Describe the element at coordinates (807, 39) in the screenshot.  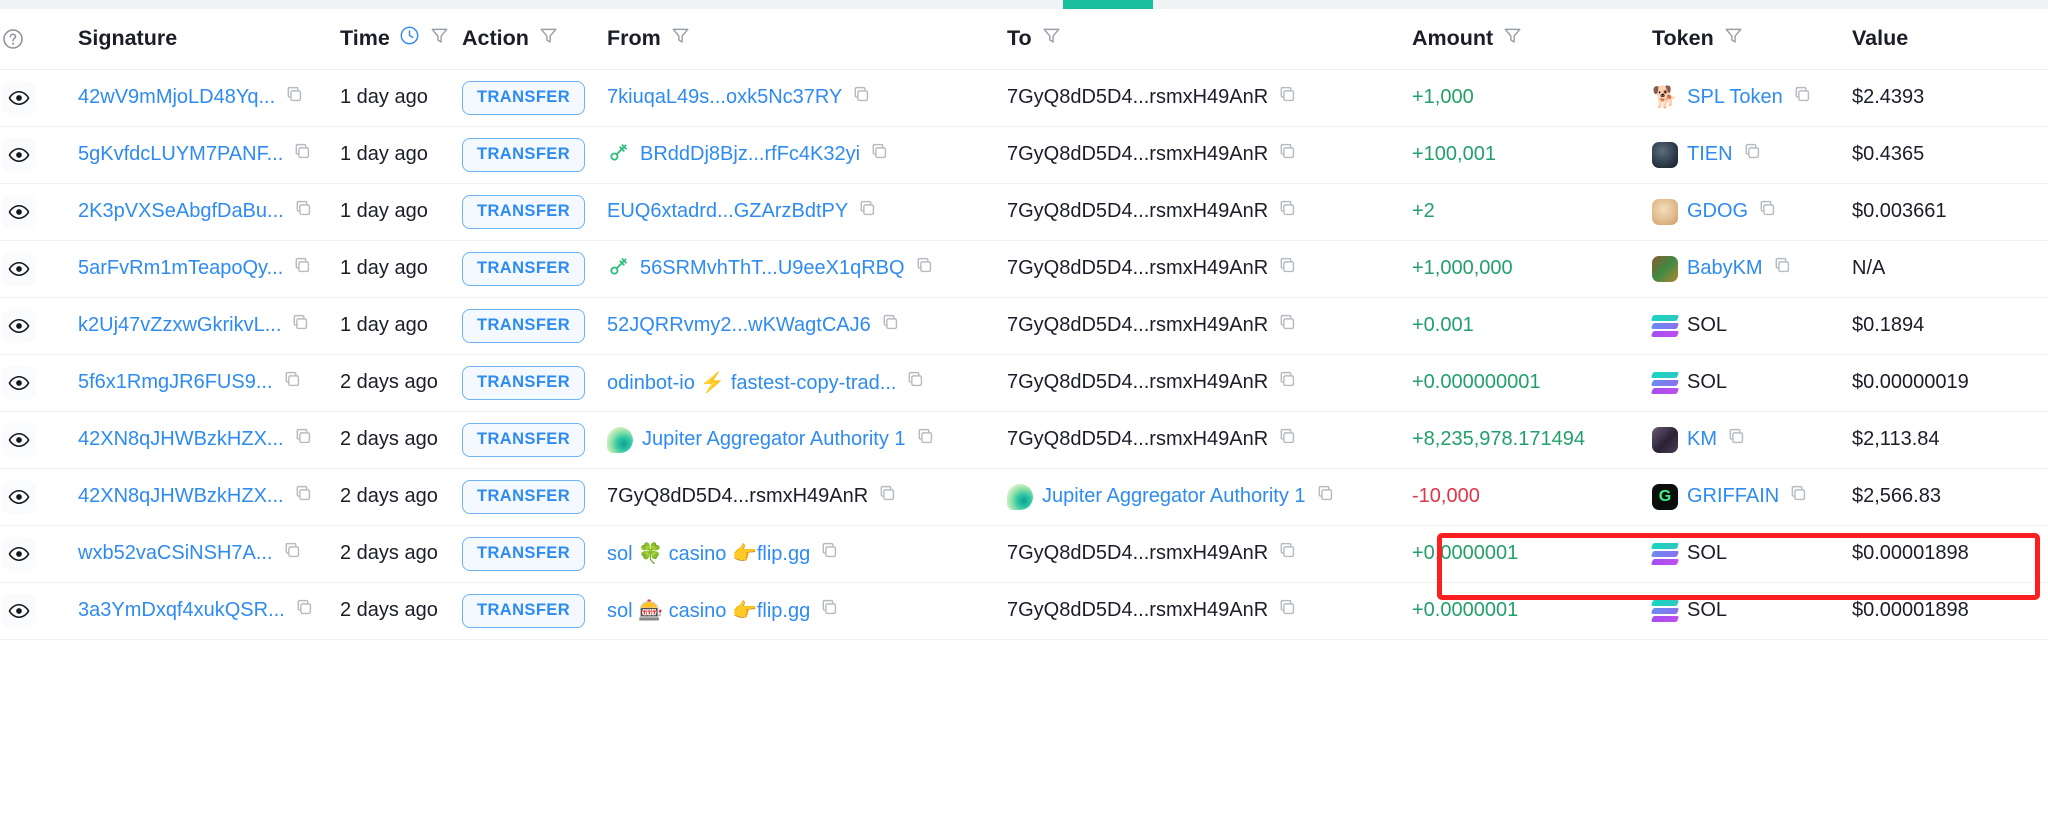
I see `column-header-from: From` at that location.